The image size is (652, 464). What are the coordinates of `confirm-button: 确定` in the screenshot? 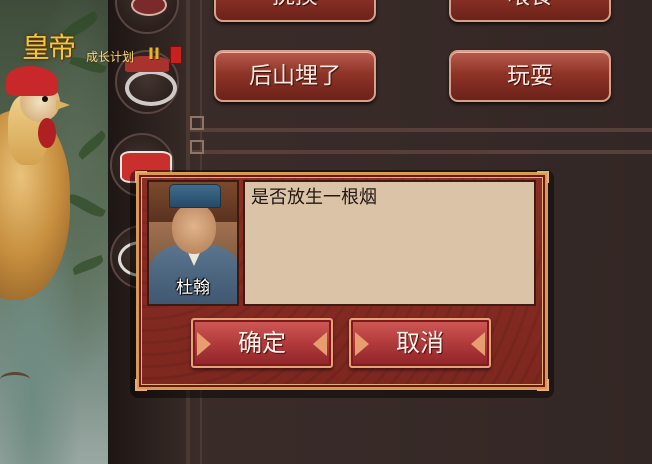 It's located at (262, 343).